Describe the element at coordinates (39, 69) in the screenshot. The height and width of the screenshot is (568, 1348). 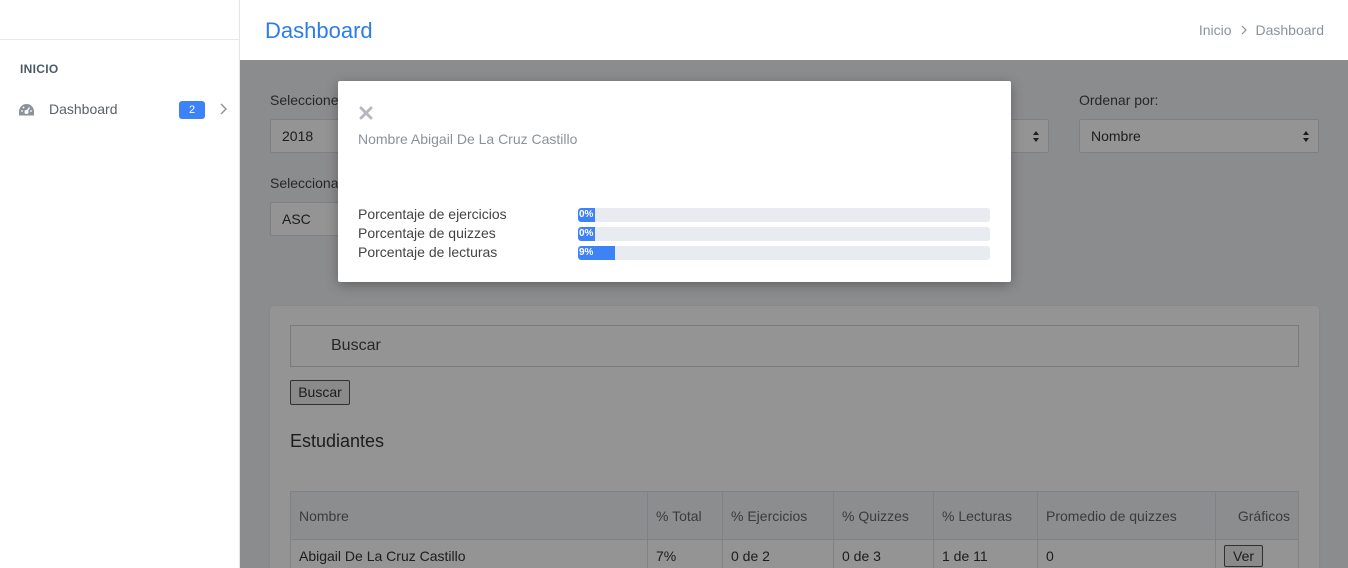
I see `sidebar-section-title: INICIO` at that location.